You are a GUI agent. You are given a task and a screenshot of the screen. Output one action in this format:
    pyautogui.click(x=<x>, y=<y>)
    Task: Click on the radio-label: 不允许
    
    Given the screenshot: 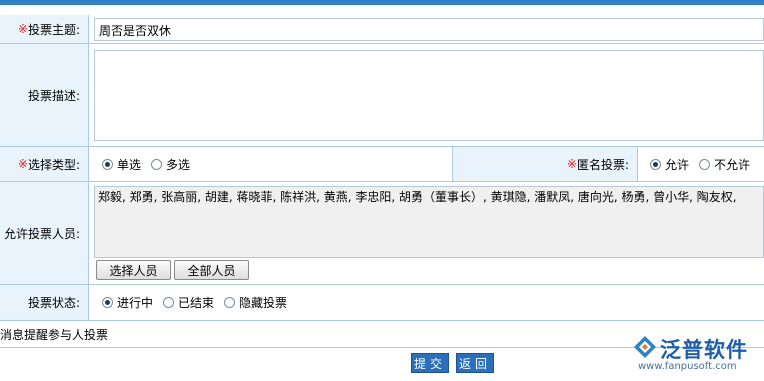 What is the action you would take?
    pyautogui.click(x=732, y=164)
    